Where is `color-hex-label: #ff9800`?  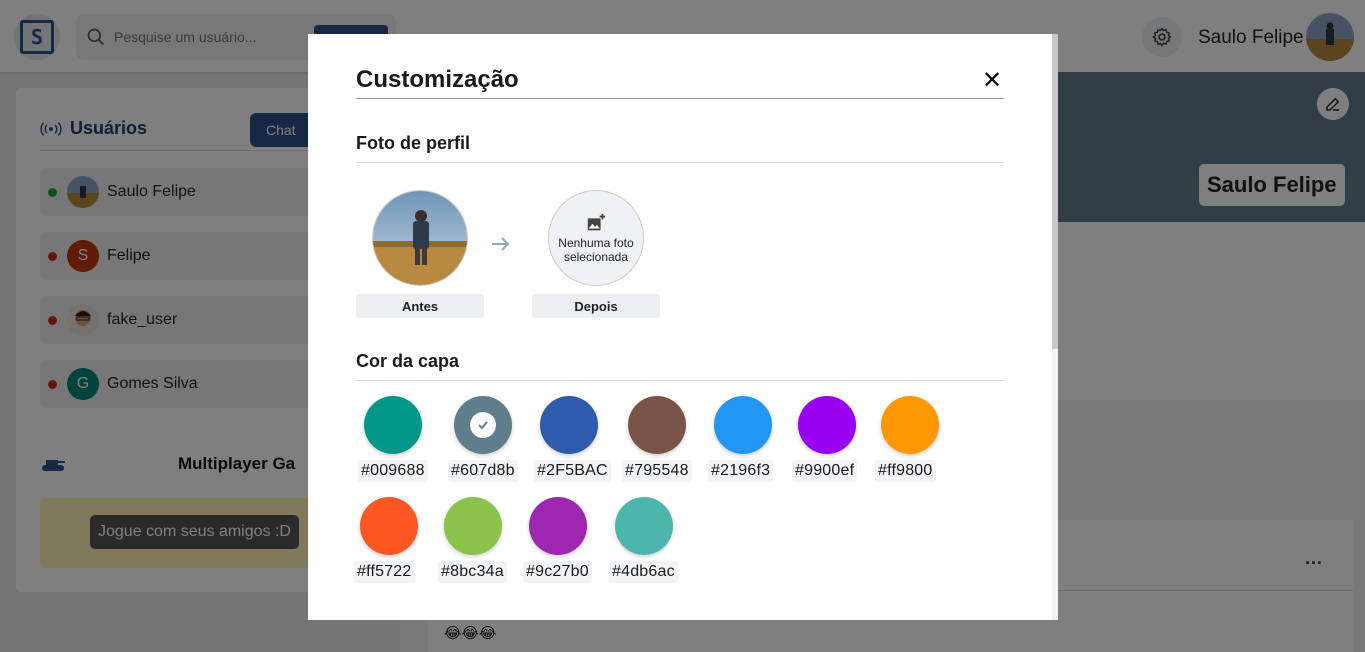 color-hex-label: #ff9800 is located at coordinates (905, 471).